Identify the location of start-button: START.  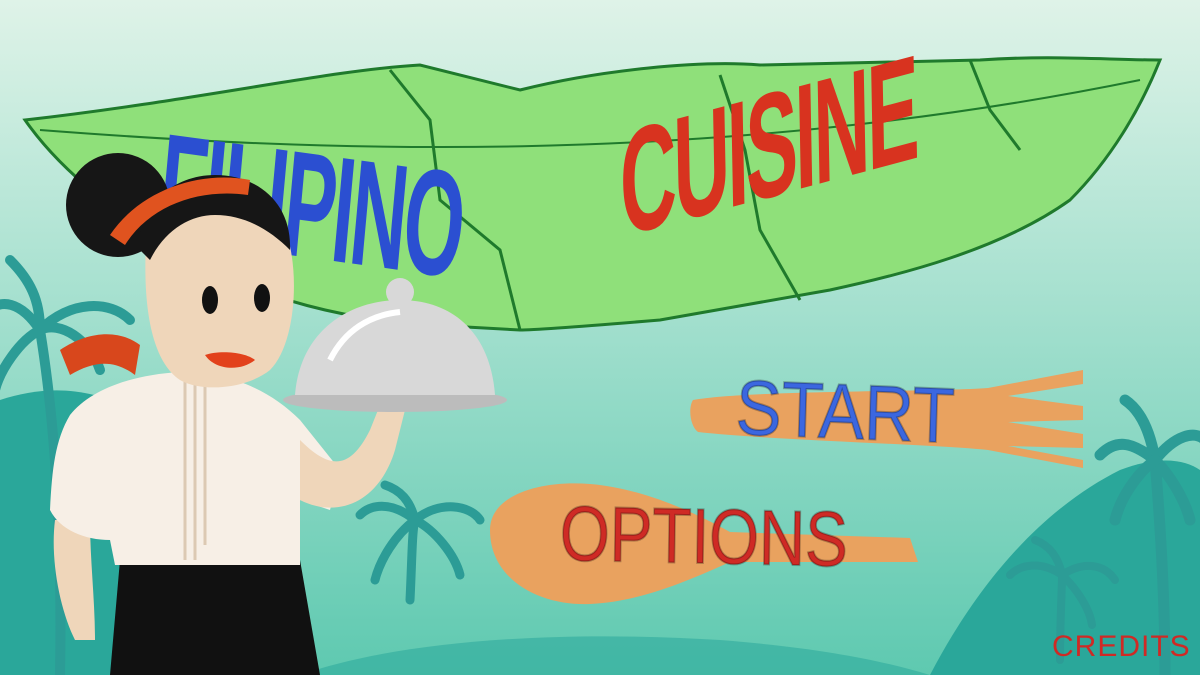
(888, 415).